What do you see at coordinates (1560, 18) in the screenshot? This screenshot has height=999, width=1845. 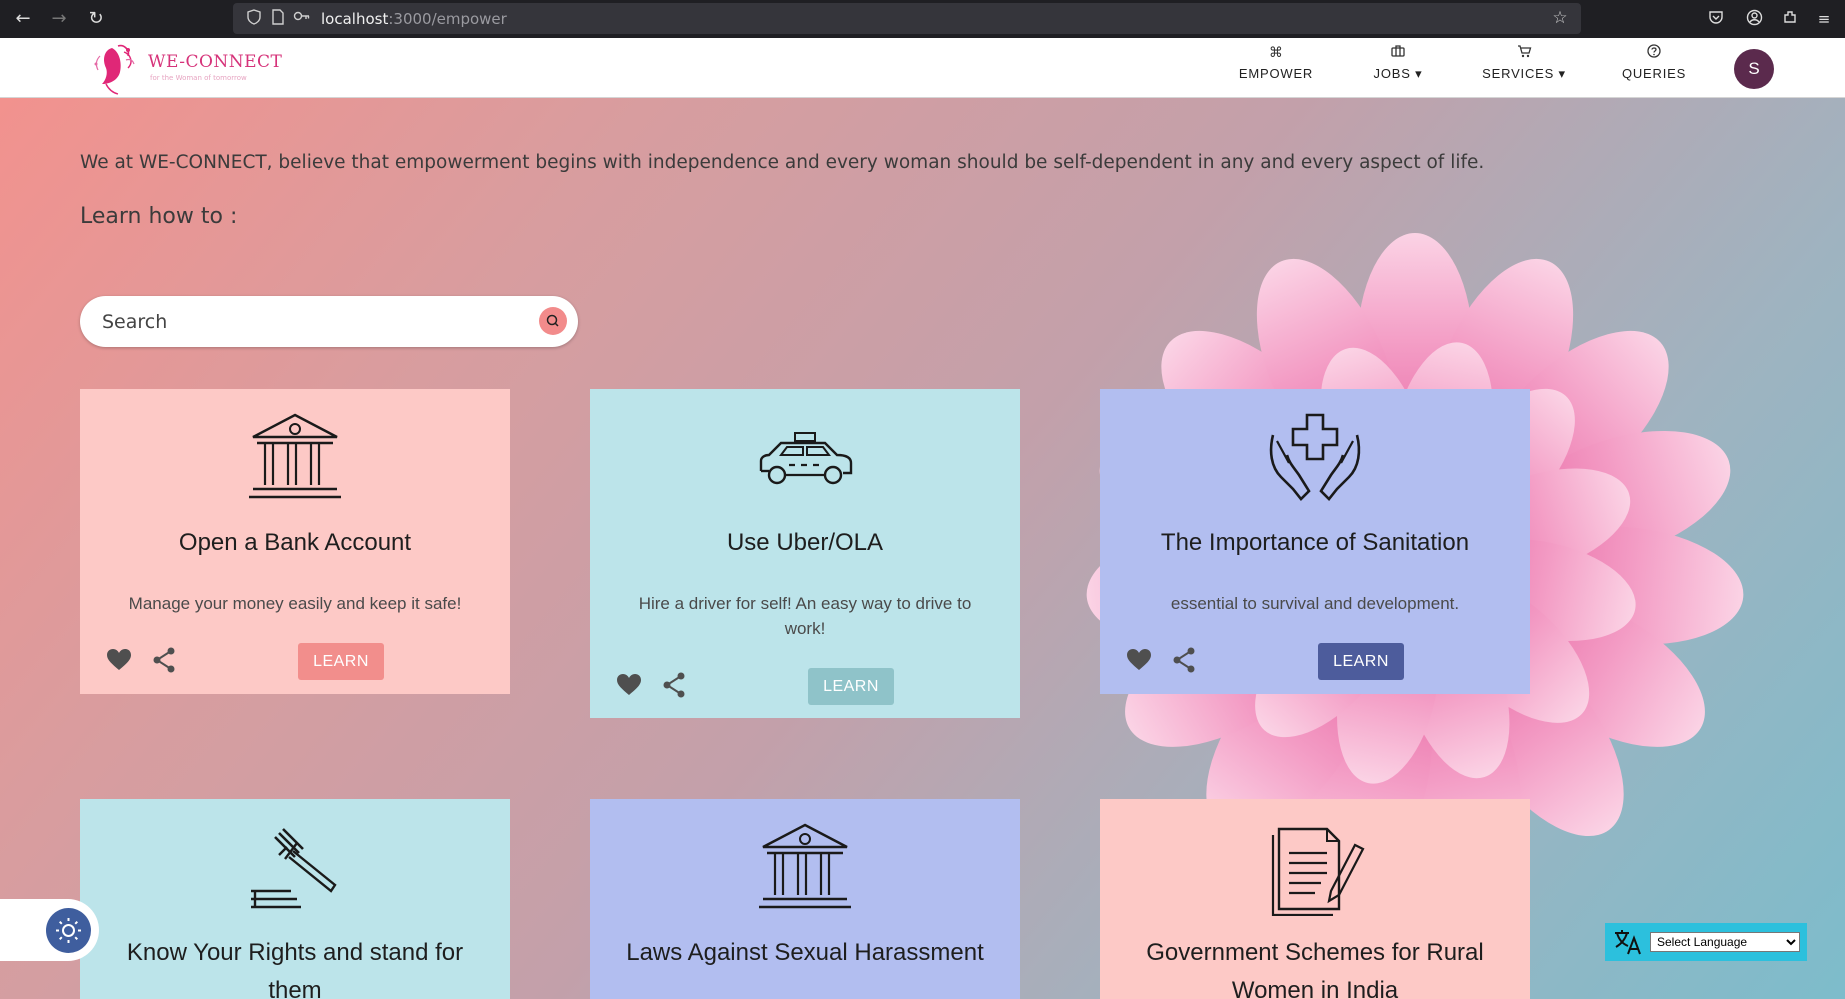 I see `bookmark-star-icon: ☆` at bounding box center [1560, 18].